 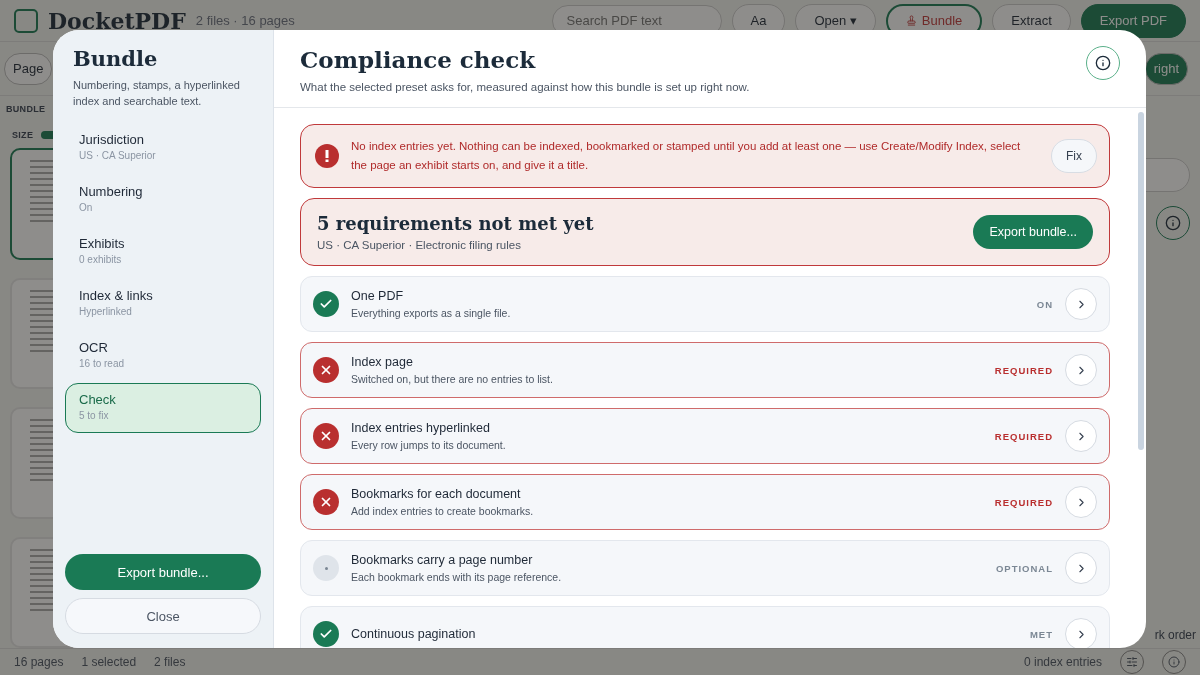 I want to click on logo-icon, so click(x=26, y=20).